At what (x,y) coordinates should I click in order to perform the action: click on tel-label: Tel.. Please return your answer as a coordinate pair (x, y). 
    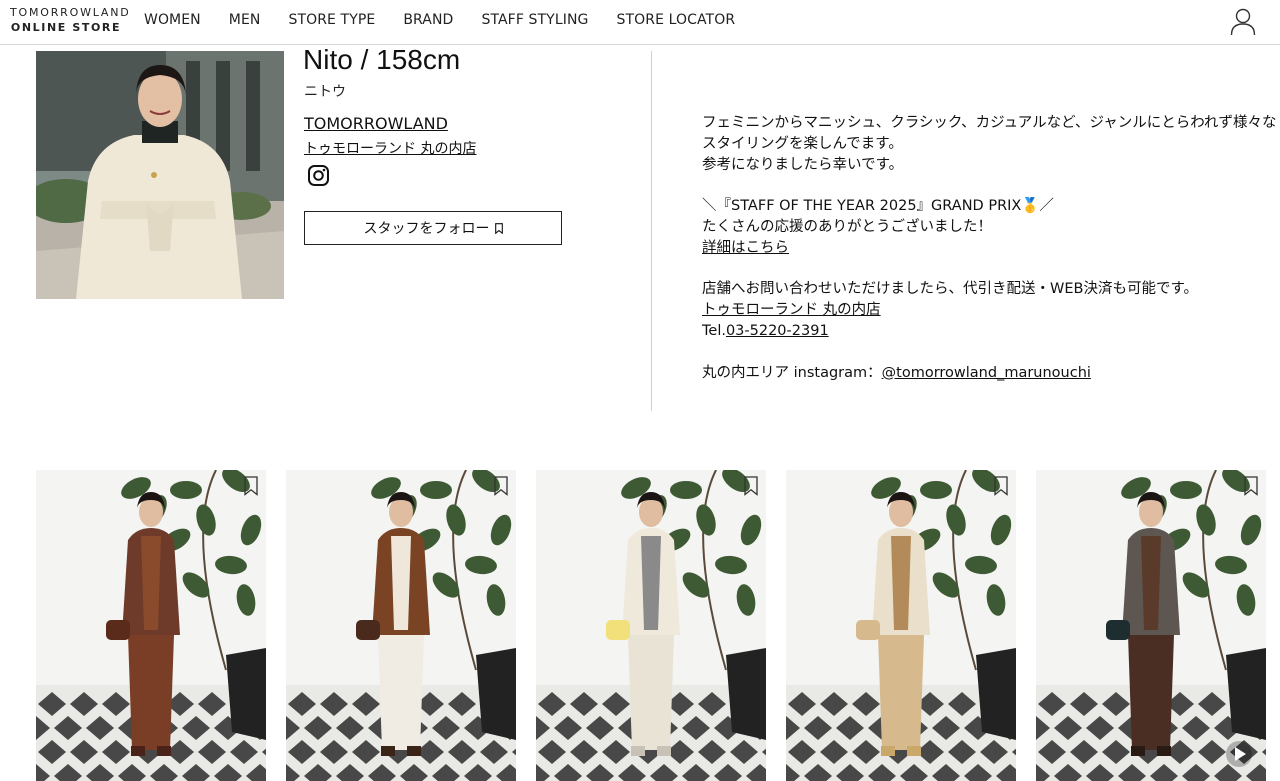
    Looking at the image, I should click on (714, 330).